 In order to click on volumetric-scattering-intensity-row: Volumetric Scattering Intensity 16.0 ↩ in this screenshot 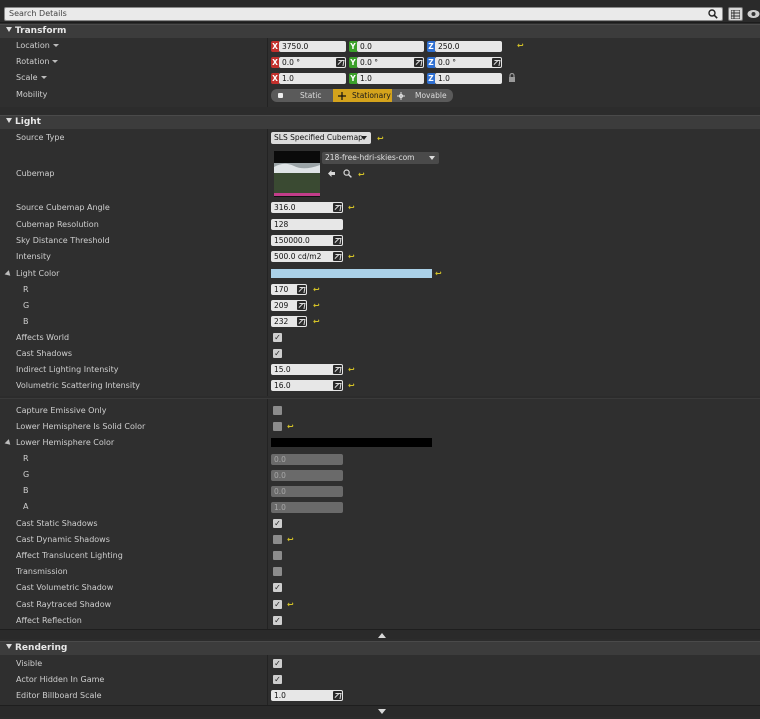, I will do `click(380, 386)`.